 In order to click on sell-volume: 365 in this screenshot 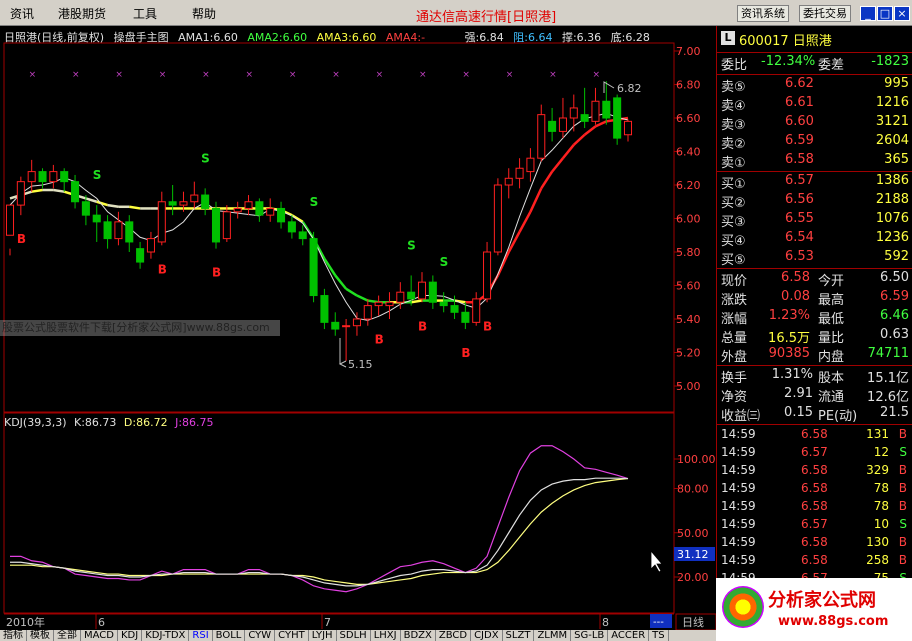, I will do `click(896, 159)`.